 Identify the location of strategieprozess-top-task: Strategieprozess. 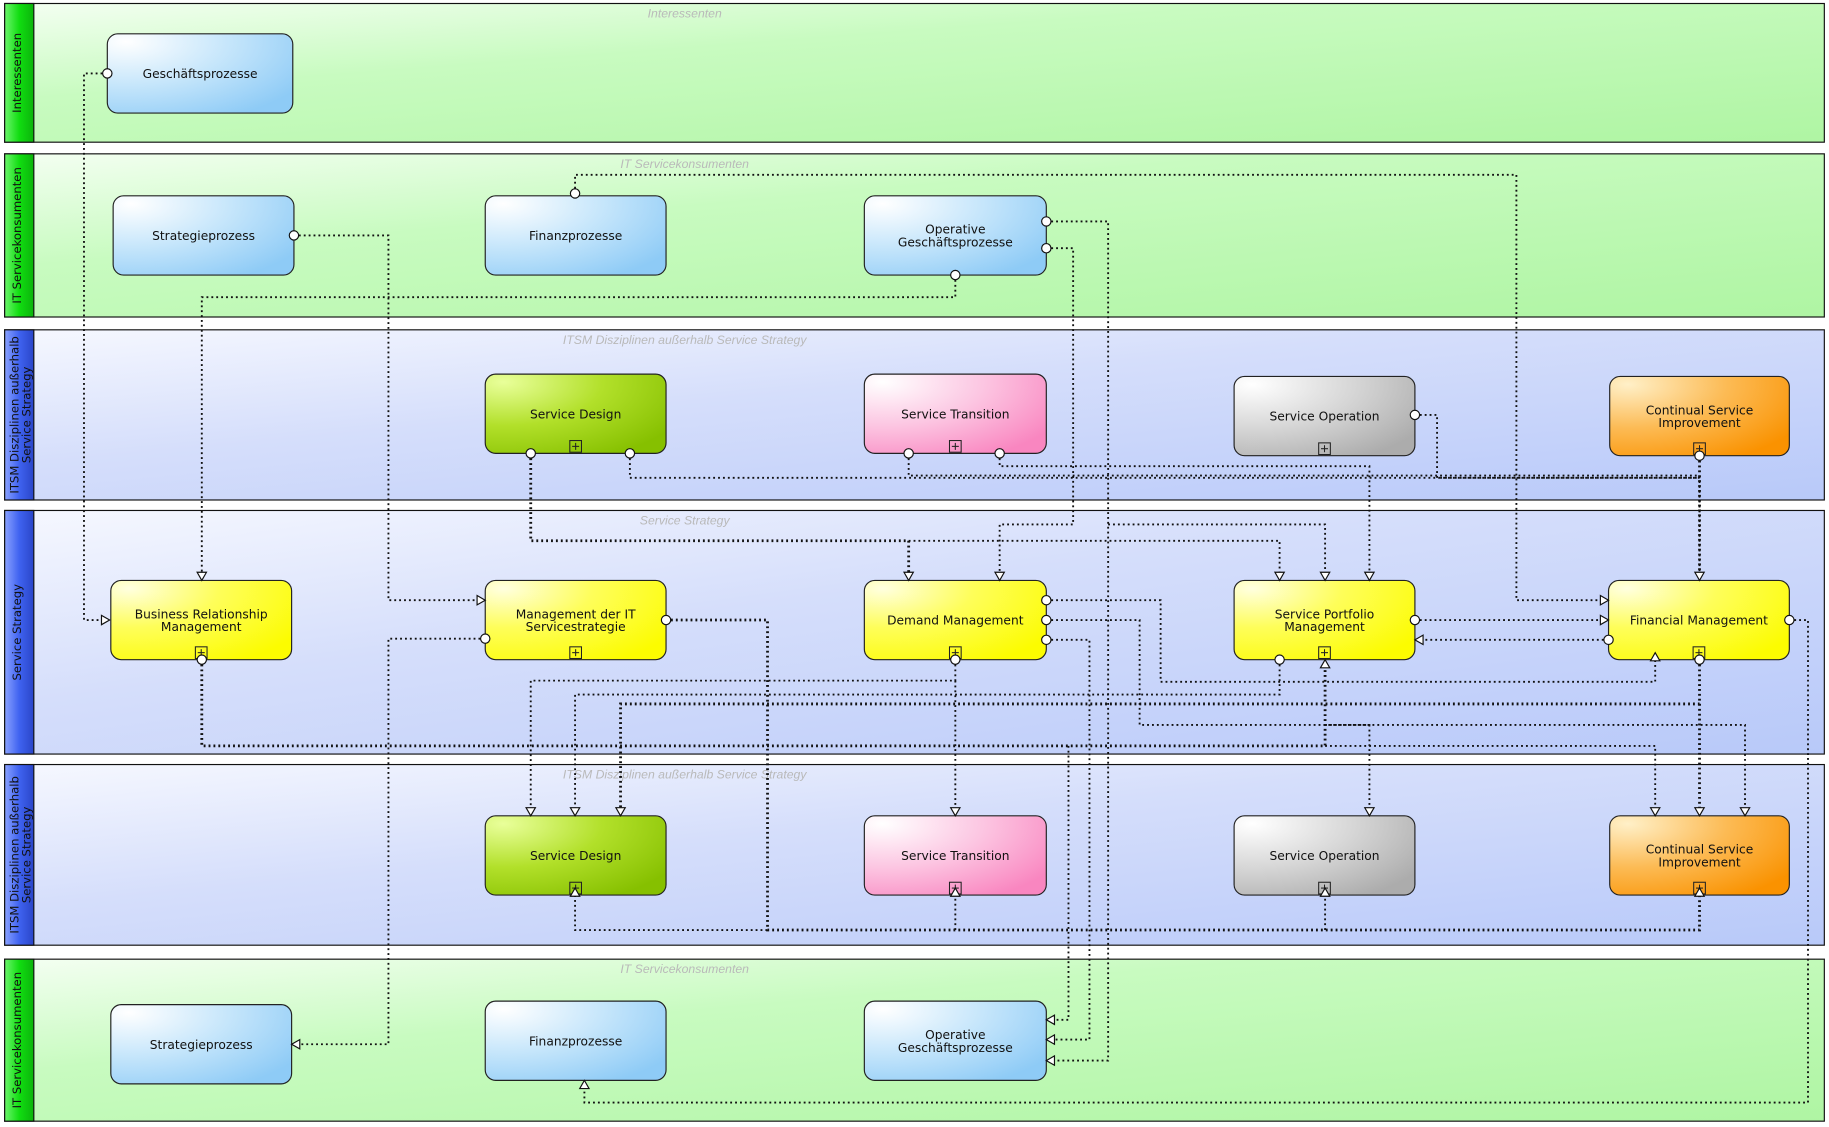
(203, 235).